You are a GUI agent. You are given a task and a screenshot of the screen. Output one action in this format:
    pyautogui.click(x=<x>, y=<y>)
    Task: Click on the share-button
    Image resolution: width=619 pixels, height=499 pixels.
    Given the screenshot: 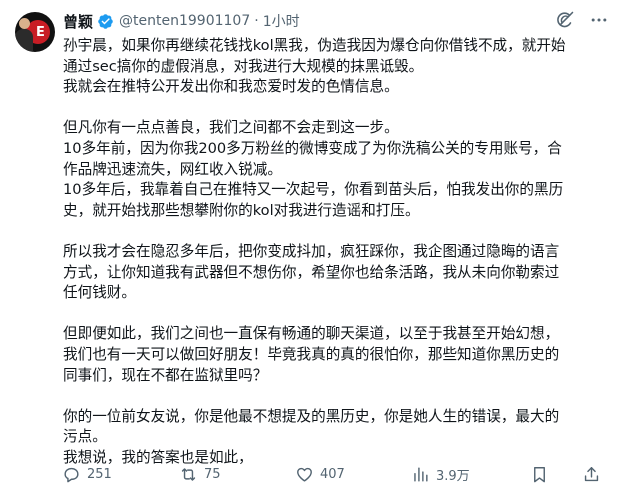 What is the action you would take?
    pyautogui.click(x=591, y=474)
    